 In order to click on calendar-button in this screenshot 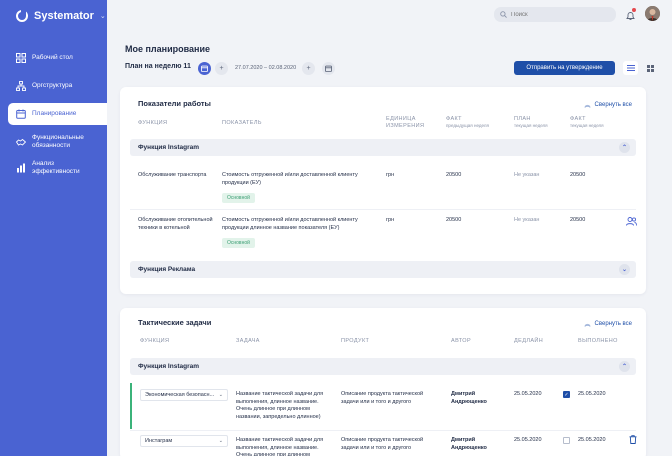, I will do `click(204, 68)`.